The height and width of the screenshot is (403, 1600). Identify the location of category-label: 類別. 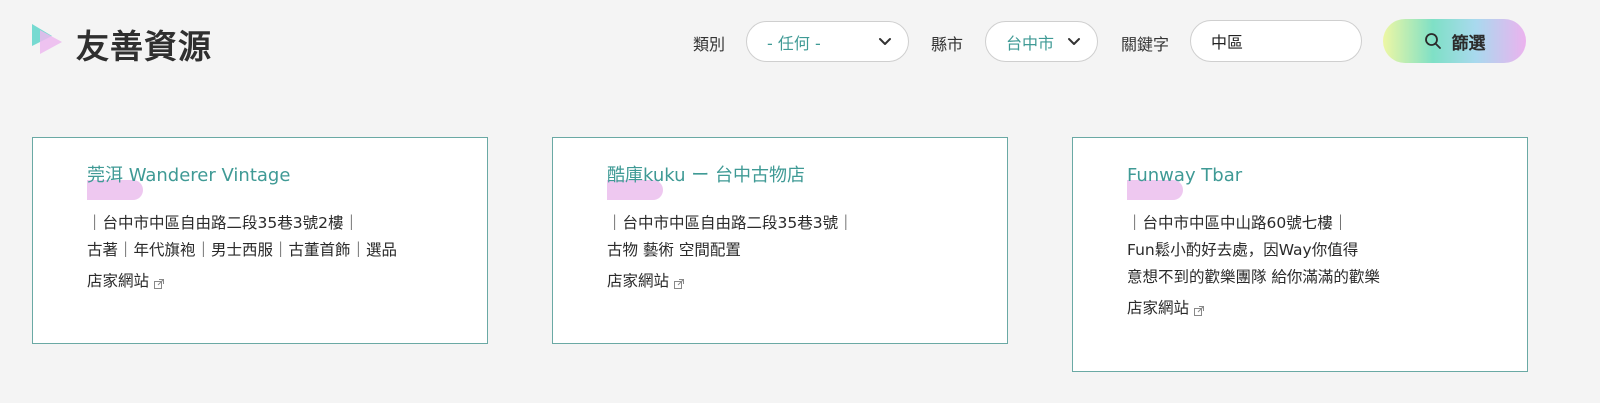
(709, 44).